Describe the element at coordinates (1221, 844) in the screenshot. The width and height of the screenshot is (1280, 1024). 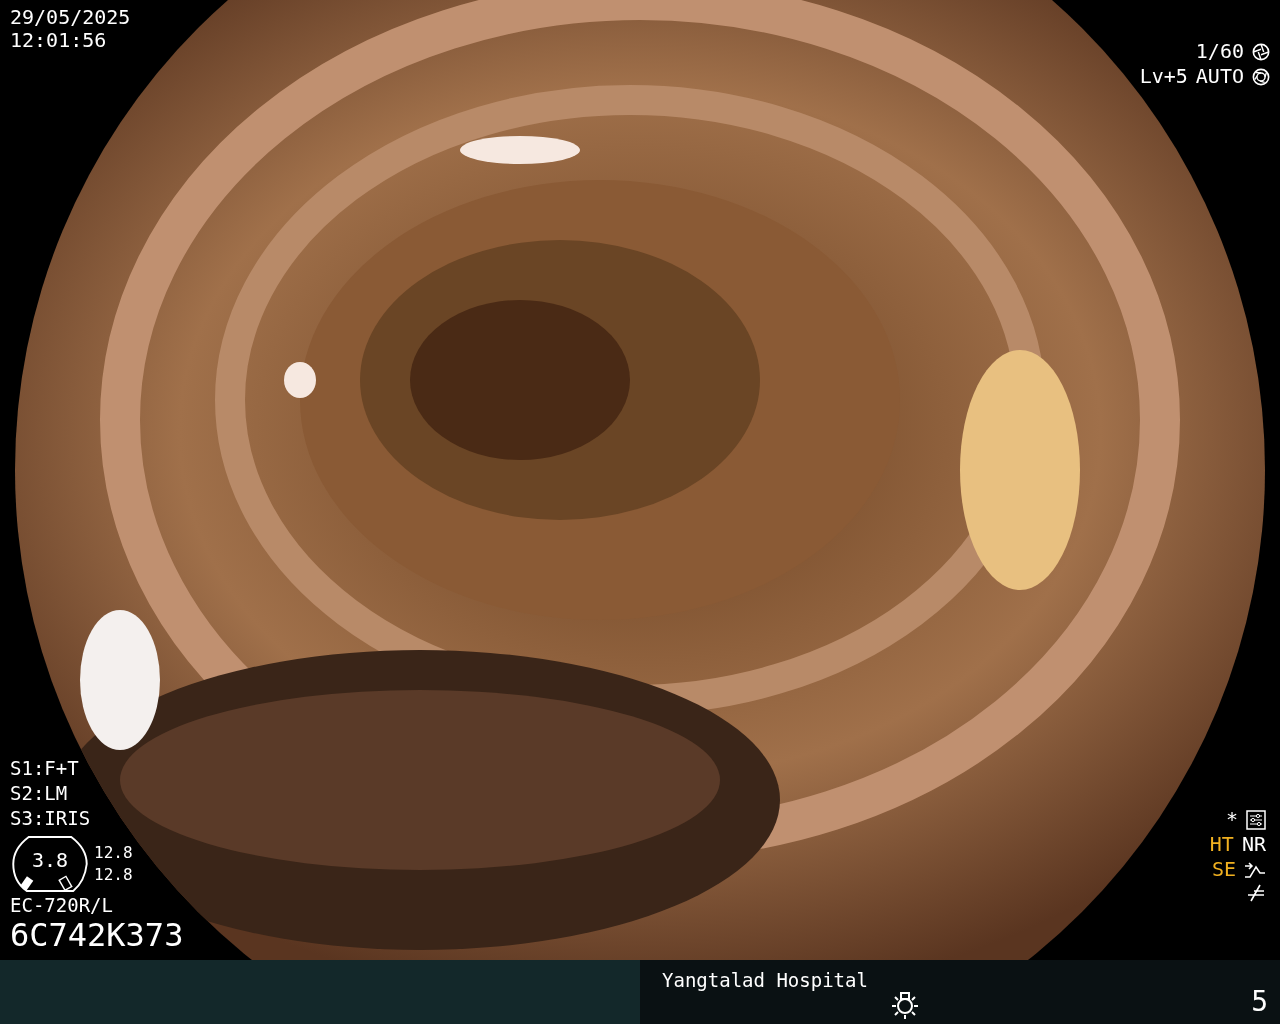
I see `enhance-mode-text: HT` at that location.